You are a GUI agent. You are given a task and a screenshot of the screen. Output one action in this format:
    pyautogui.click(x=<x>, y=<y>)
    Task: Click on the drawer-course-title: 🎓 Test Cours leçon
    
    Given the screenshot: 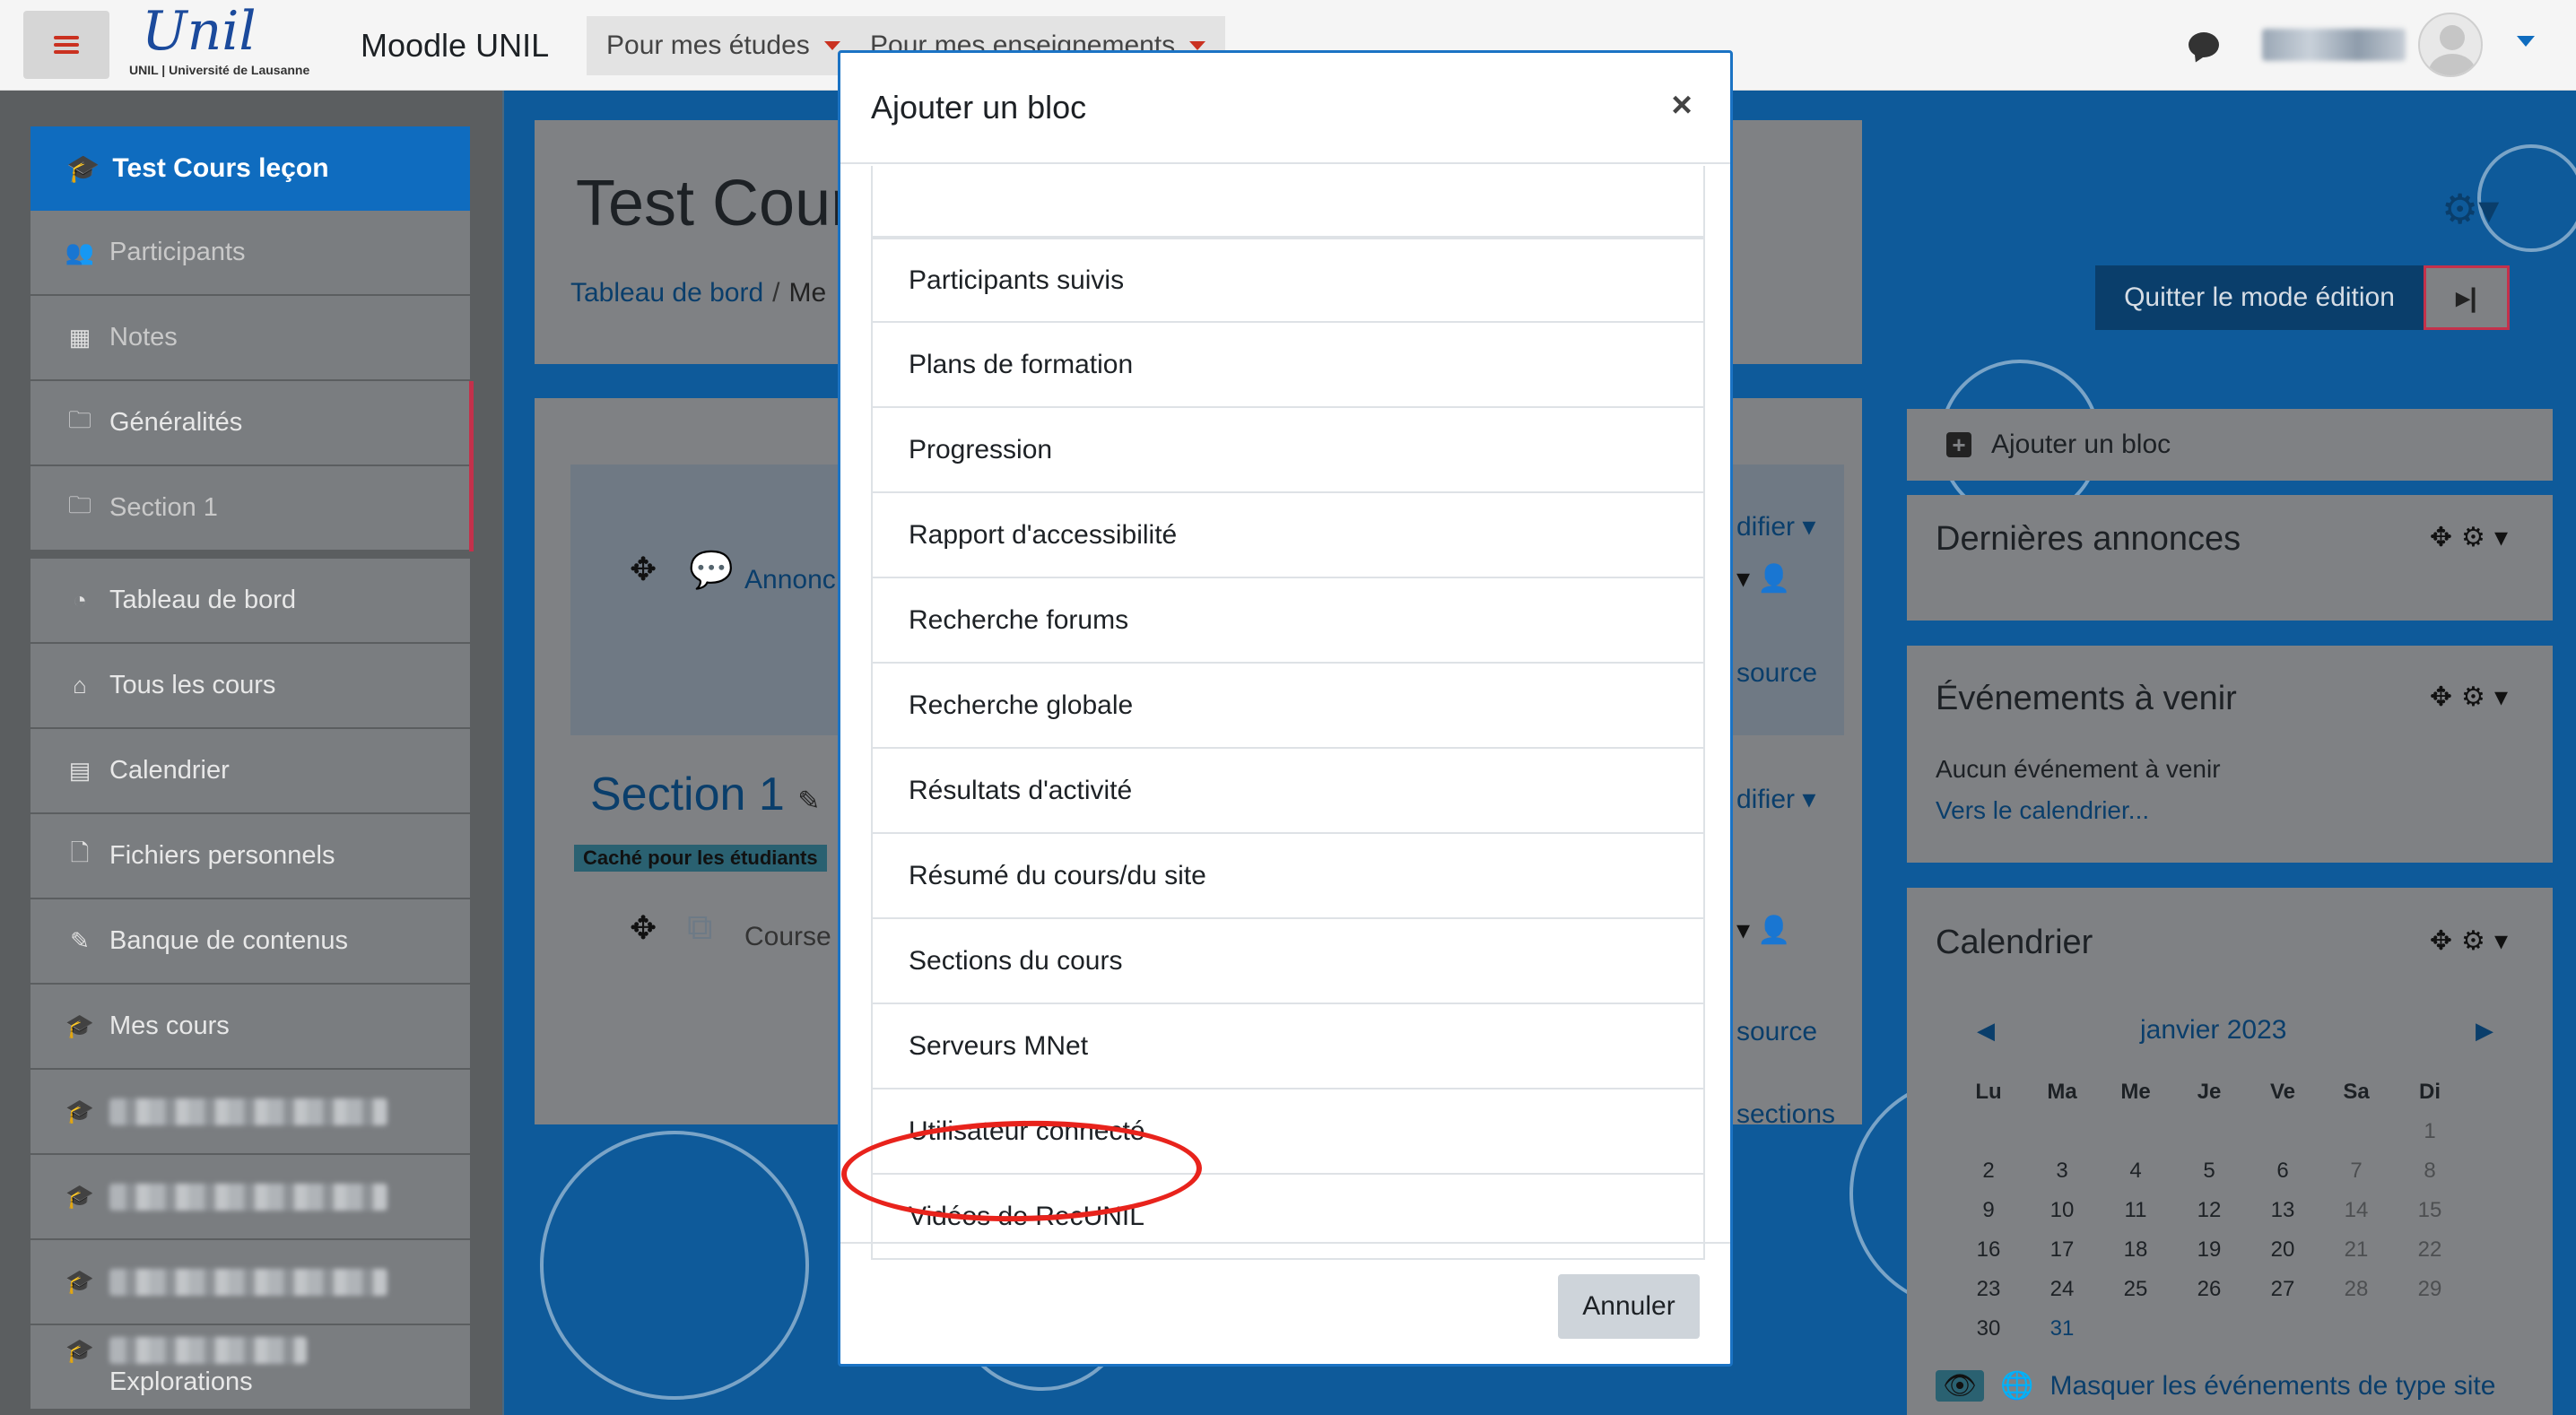 What is the action you would take?
    pyautogui.click(x=250, y=168)
    